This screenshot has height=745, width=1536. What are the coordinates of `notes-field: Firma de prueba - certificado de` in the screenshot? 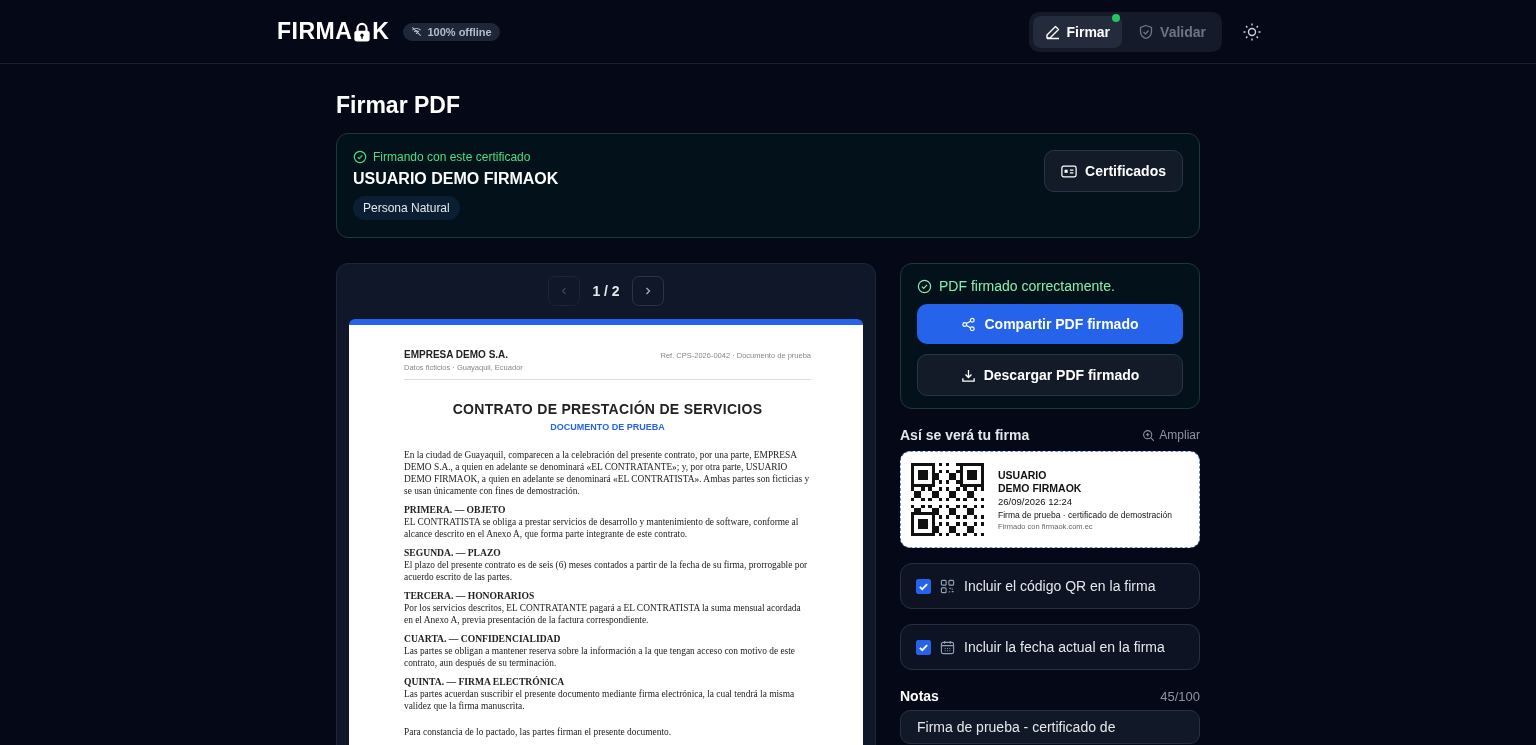 It's located at (1050, 727).